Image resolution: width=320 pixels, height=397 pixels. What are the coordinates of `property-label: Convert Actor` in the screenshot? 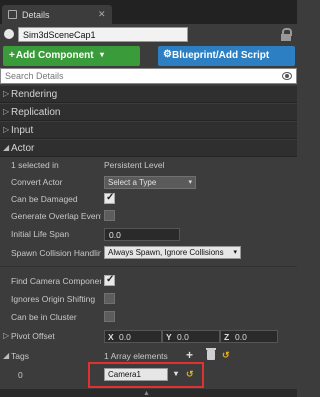 It's located at (37, 182).